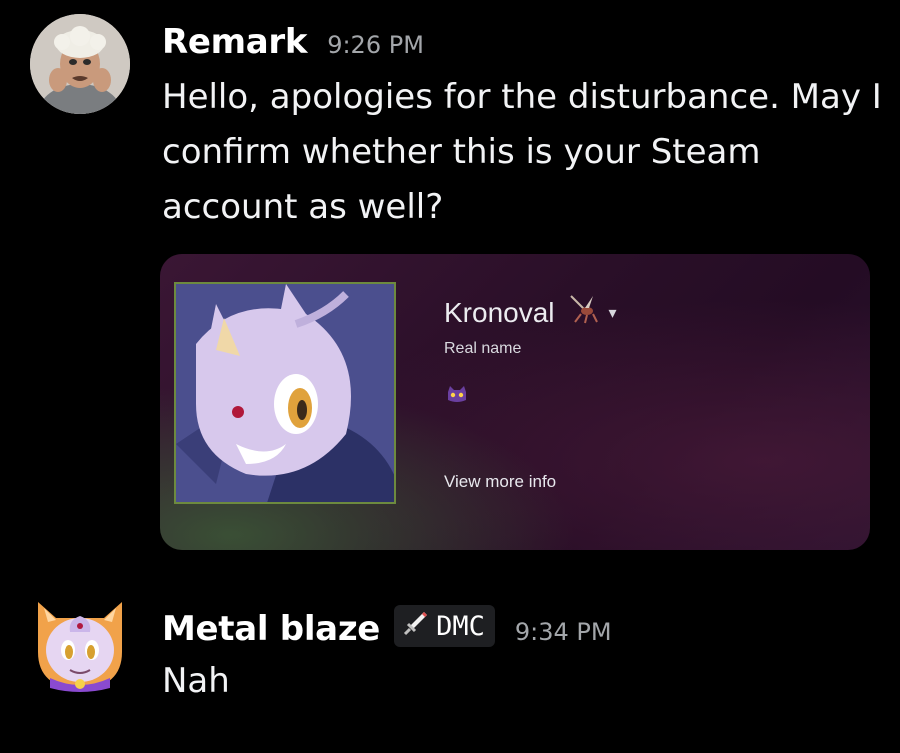 The width and height of the screenshot is (900, 753). What do you see at coordinates (271, 629) in the screenshot?
I see `username: Metal blaze` at bounding box center [271, 629].